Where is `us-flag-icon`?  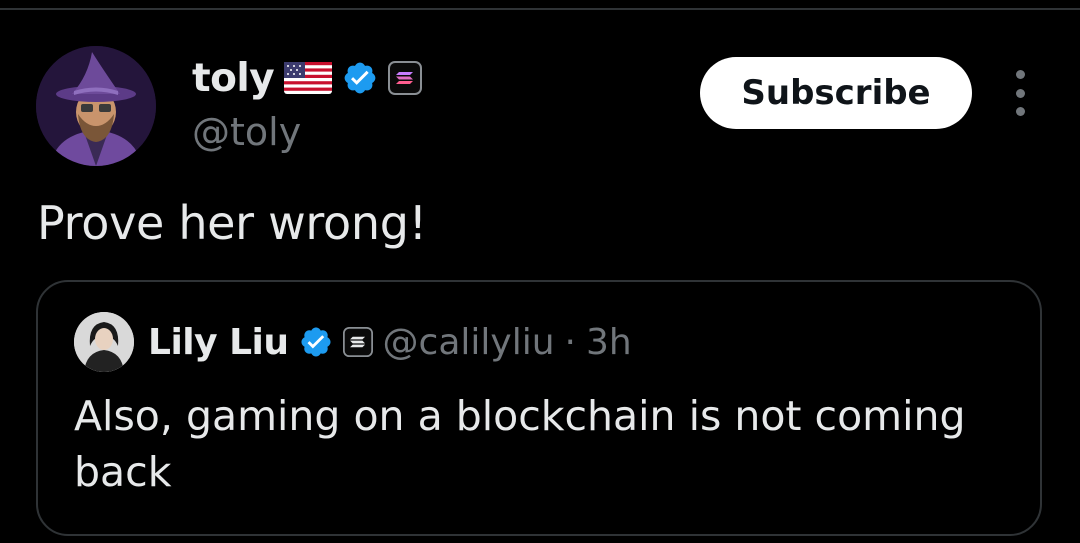 us-flag-icon is located at coordinates (308, 78).